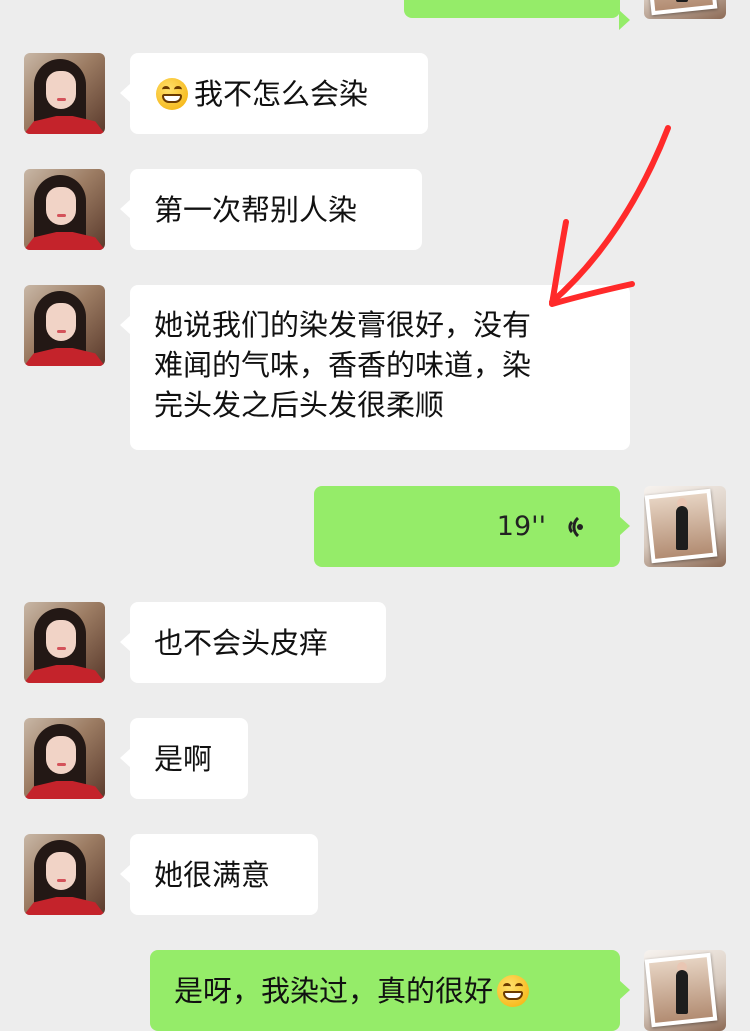 Image resolution: width=750 pixels, height=1031 pixels. I want to click on message-text: 也不会头皮痒, so click(241, 642).